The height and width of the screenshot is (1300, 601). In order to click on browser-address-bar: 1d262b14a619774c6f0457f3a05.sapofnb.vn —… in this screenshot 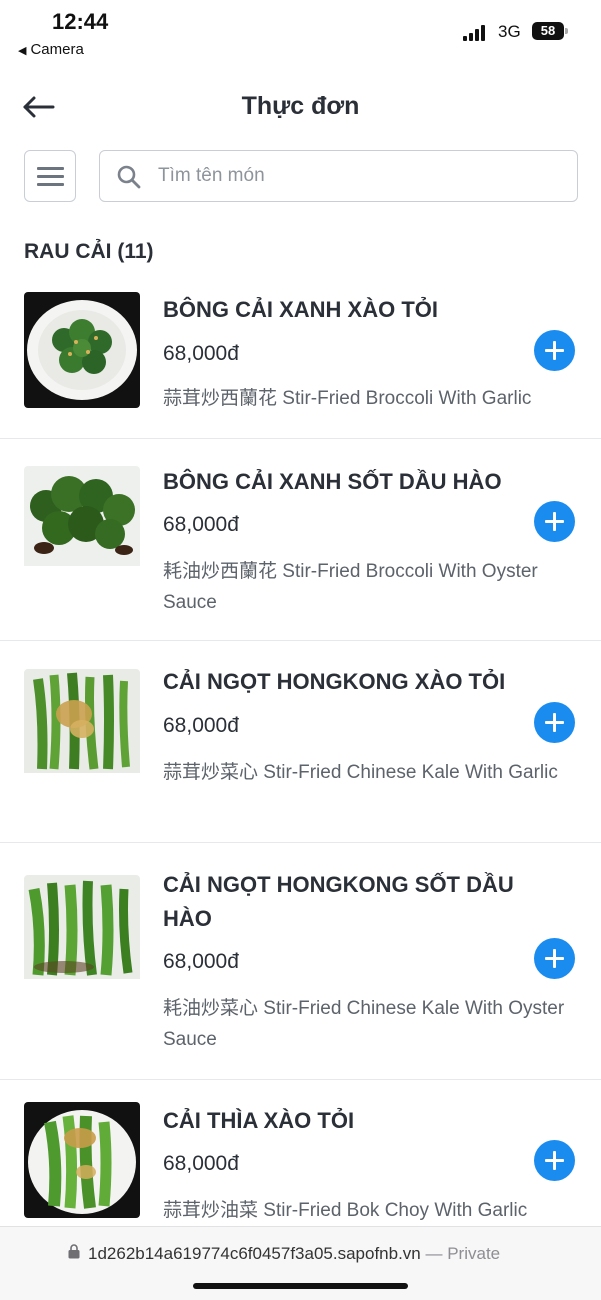, I will do `click(300, 1263)`.